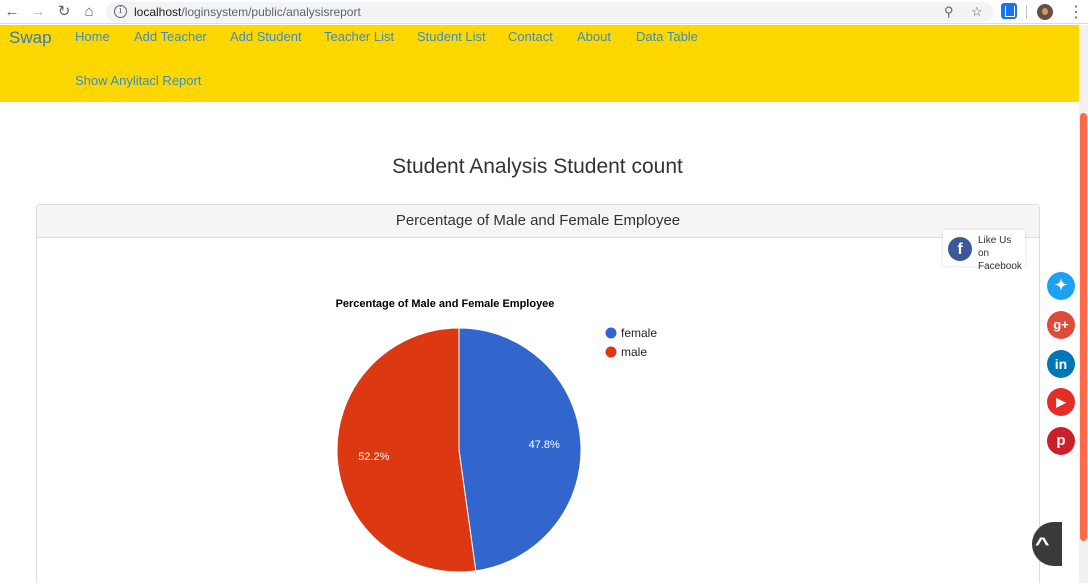  I want to click on scrollbar-thumb, so click(1083, 327).